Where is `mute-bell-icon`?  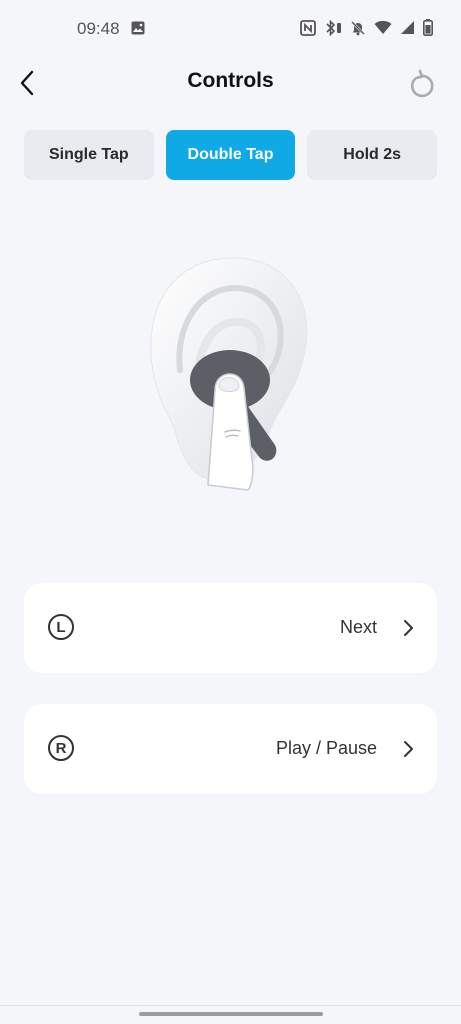 mute-bell-icon is located at coordinates (358, 28).